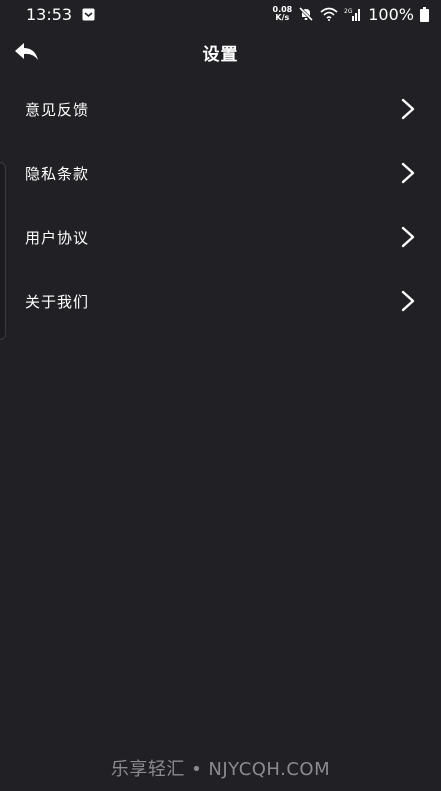  Describe the element at coordinates (220, 237) in the screenshot. I see `settings-item-user-agreement: 用户协议` at that location.